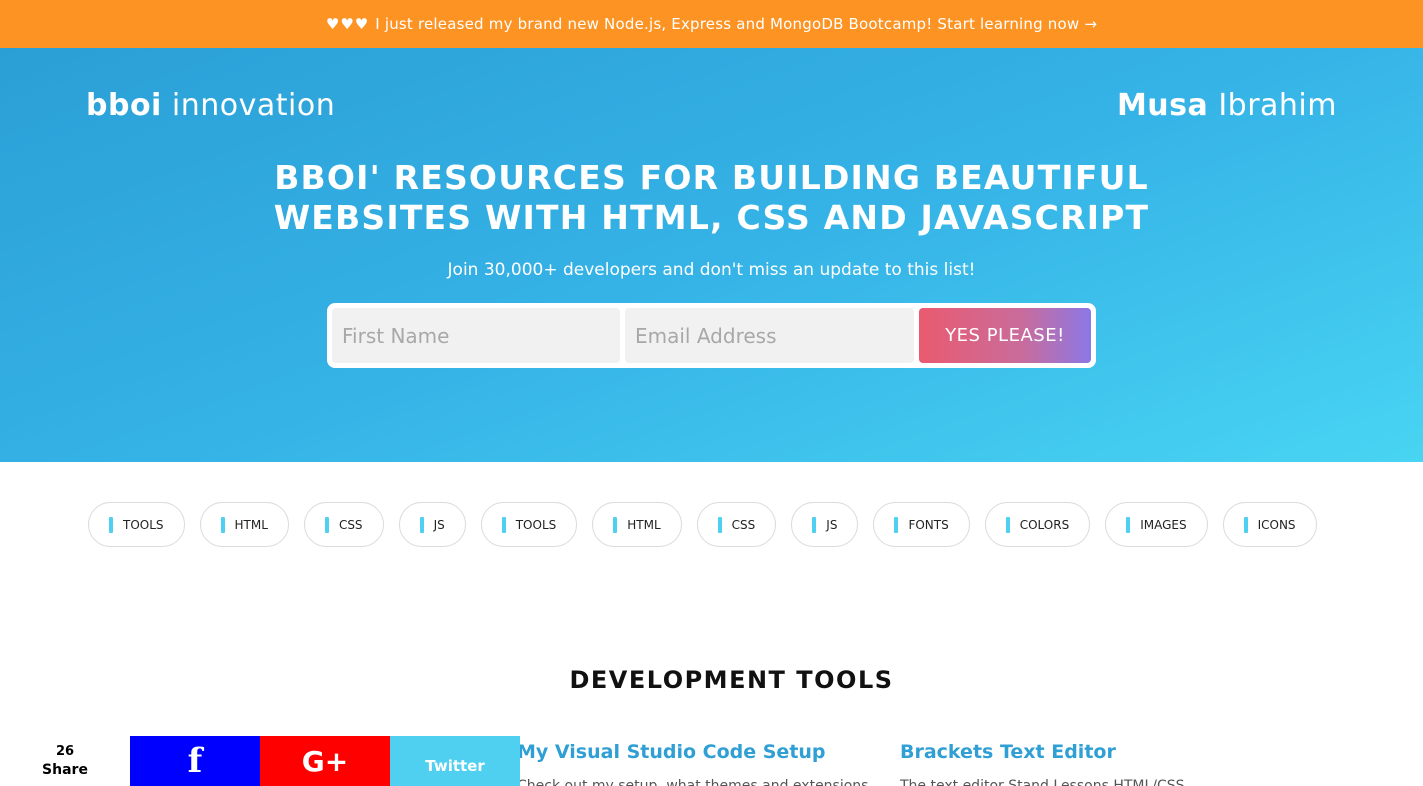 This screenshot has width=1423, height=786. What do you see at coordinates (455, 766) in the screenshot?
I see `twitter-label: Twitter` at bounding box center [455, 766].